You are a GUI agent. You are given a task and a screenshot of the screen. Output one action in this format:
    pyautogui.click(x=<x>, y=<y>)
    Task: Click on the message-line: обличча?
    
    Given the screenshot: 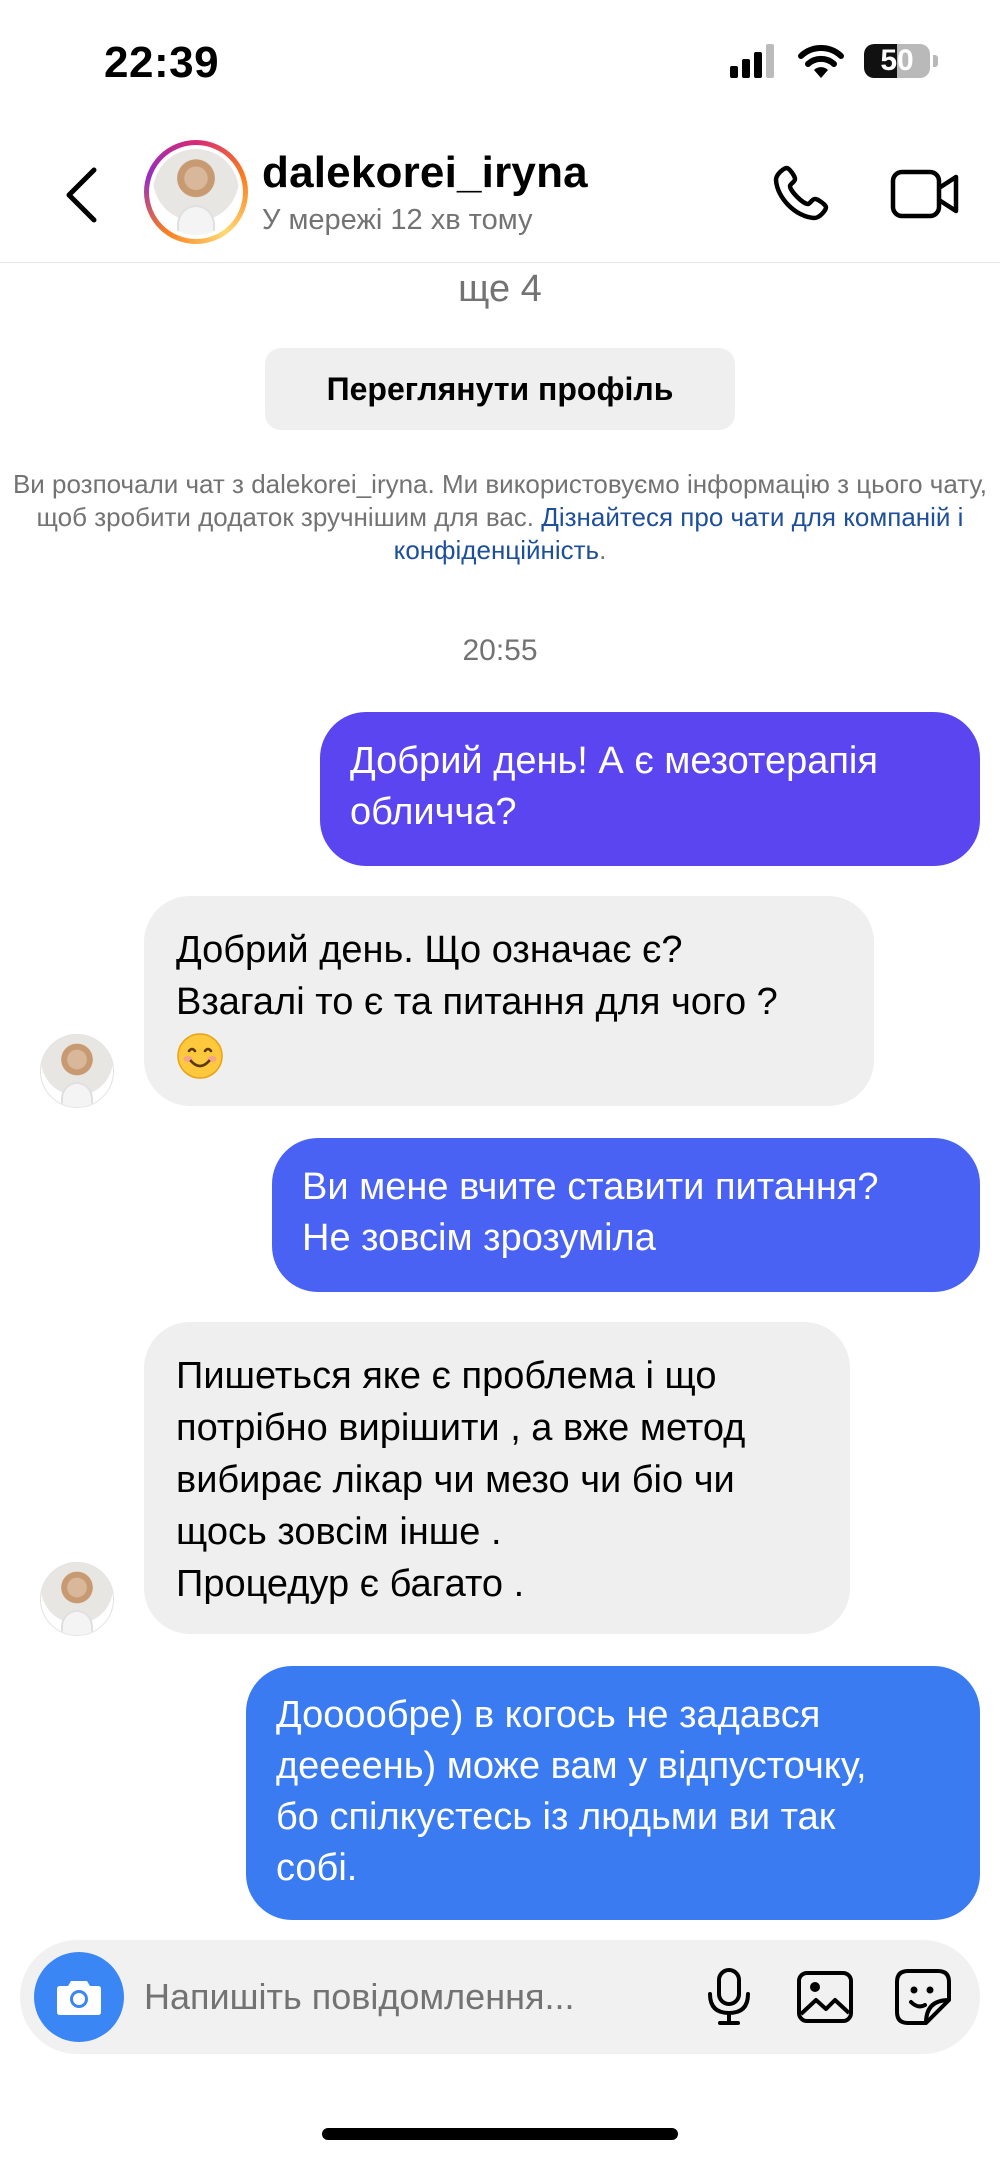 What is the action you would take?
    pyautogui.click(x=433, y=812)
    